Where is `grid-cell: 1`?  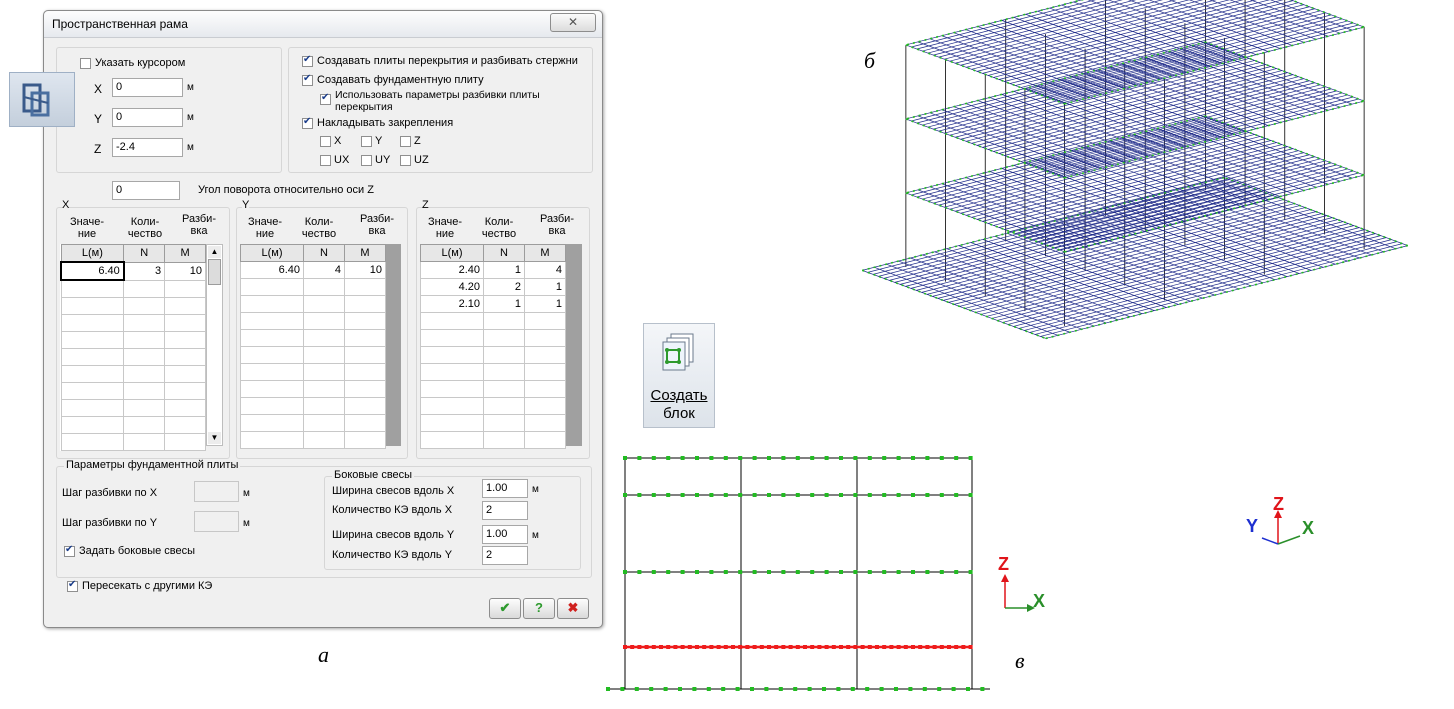 grid-cell: 1 is located at coordinates (504, 304).